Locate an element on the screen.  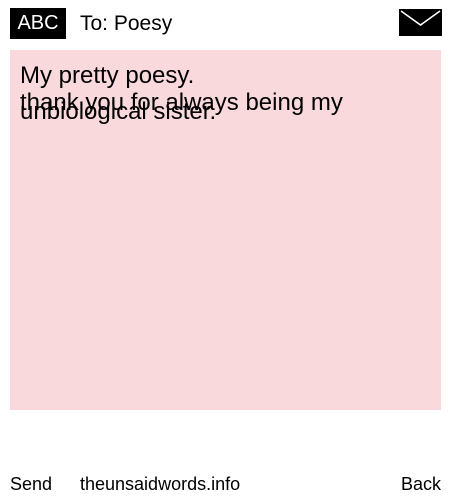
send-button: Send is located at coordinates (31, 484).